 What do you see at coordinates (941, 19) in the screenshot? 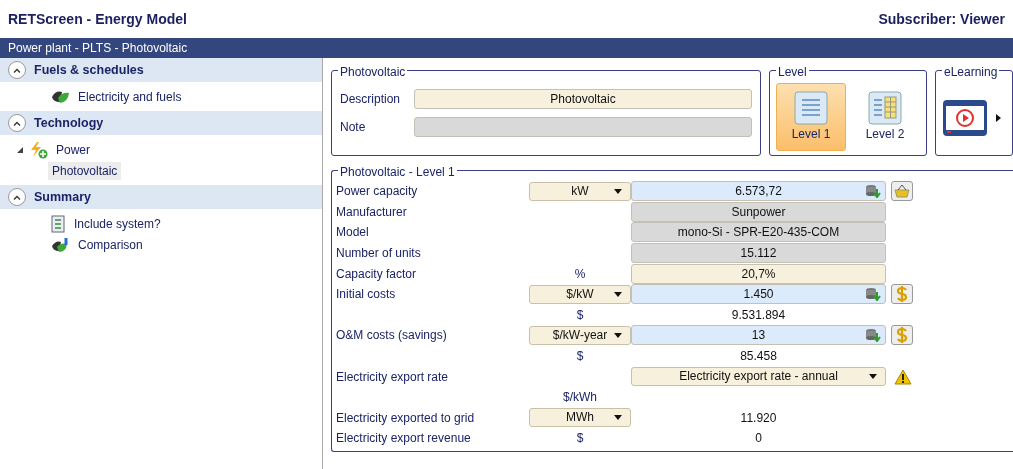
I see `subscriber-label: Subscriber: Viewer` at bounding box center [941, 19].